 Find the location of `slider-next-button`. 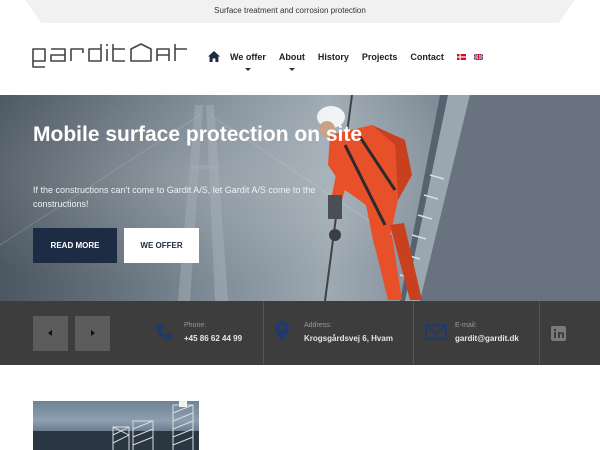

slider-next-button is located at coordinates (92, 333).